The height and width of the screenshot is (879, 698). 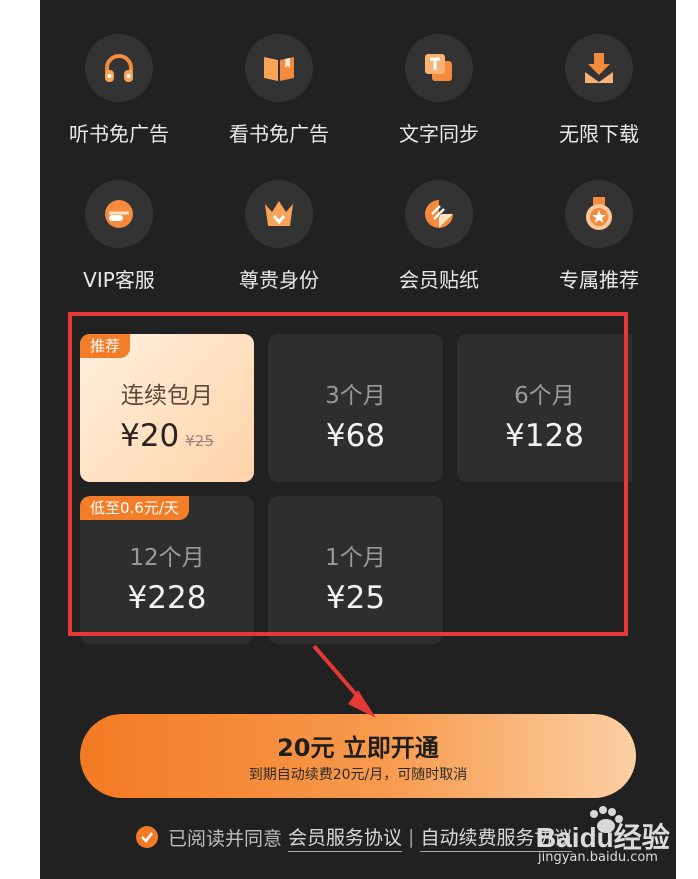 I want to click on benefit-member-stickers: 会员贴纸, so click(x=439, y=236).